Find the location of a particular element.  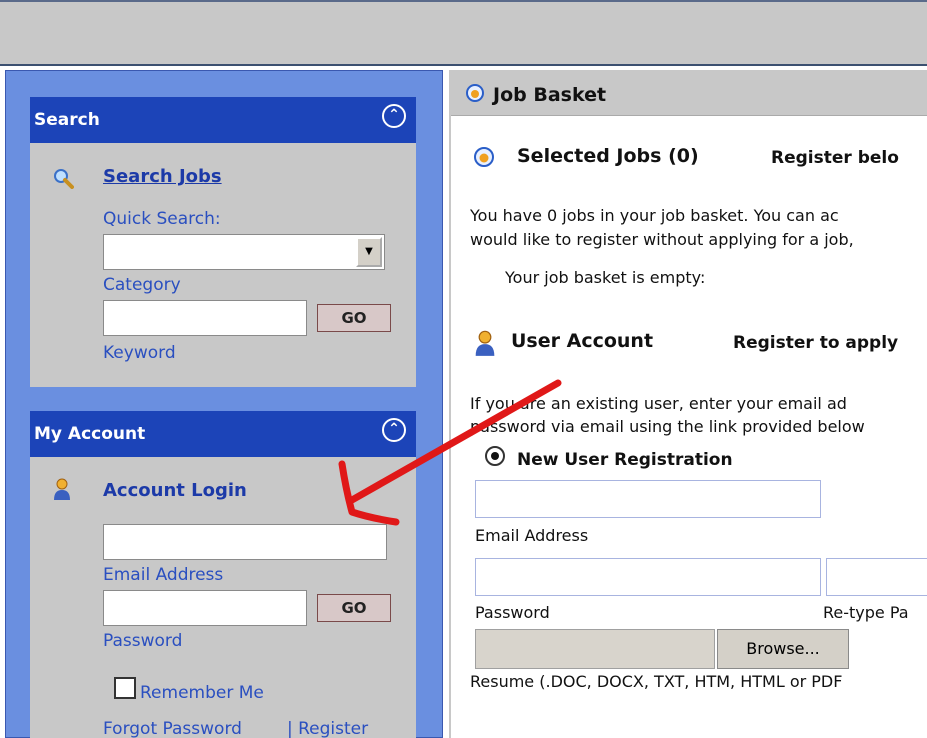

resume-file-field is located at coordinates (595, 649).